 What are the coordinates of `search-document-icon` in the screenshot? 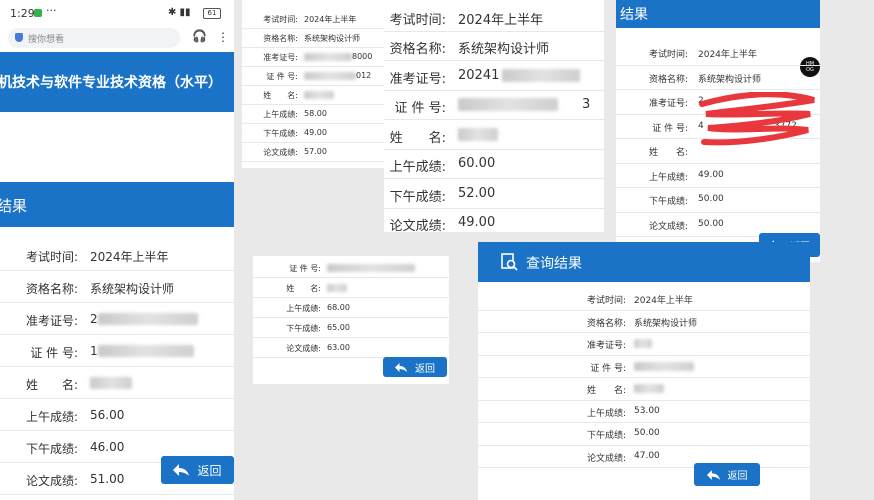 It's located at (509, 262).